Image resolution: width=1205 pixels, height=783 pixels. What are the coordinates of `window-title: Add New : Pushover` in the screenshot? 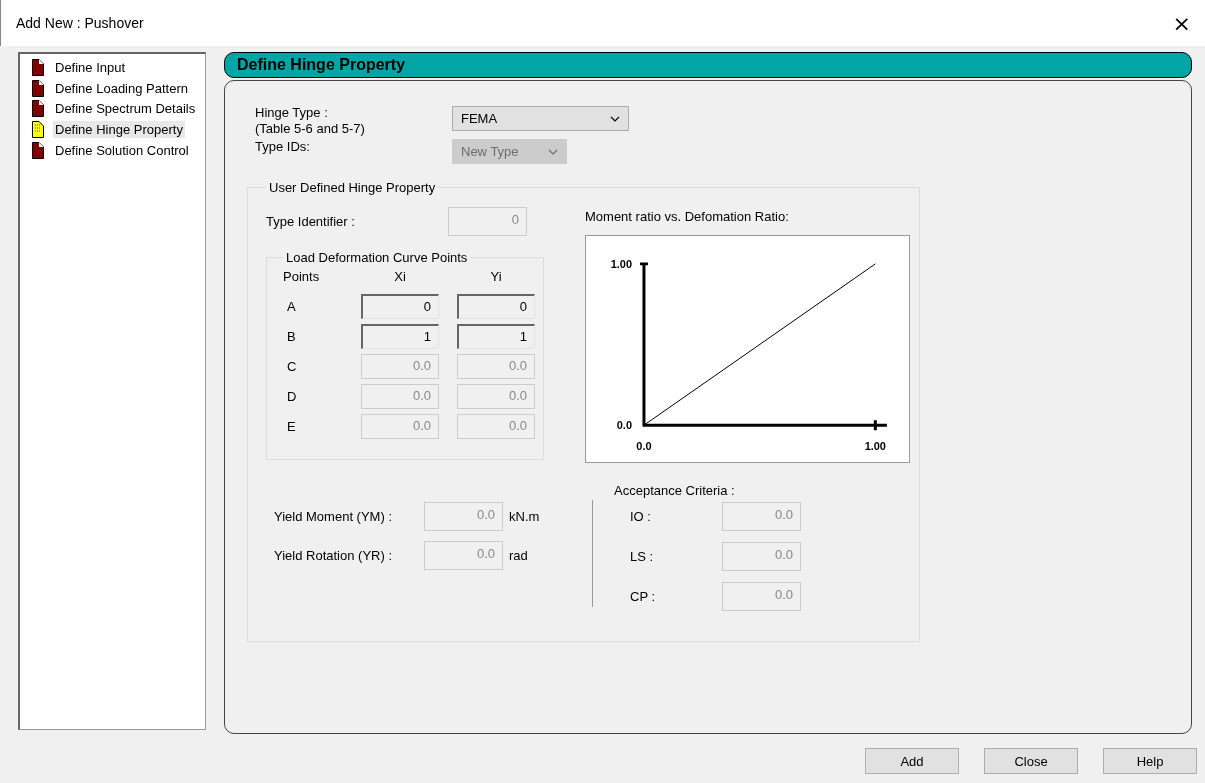 It's located at (80, 23).